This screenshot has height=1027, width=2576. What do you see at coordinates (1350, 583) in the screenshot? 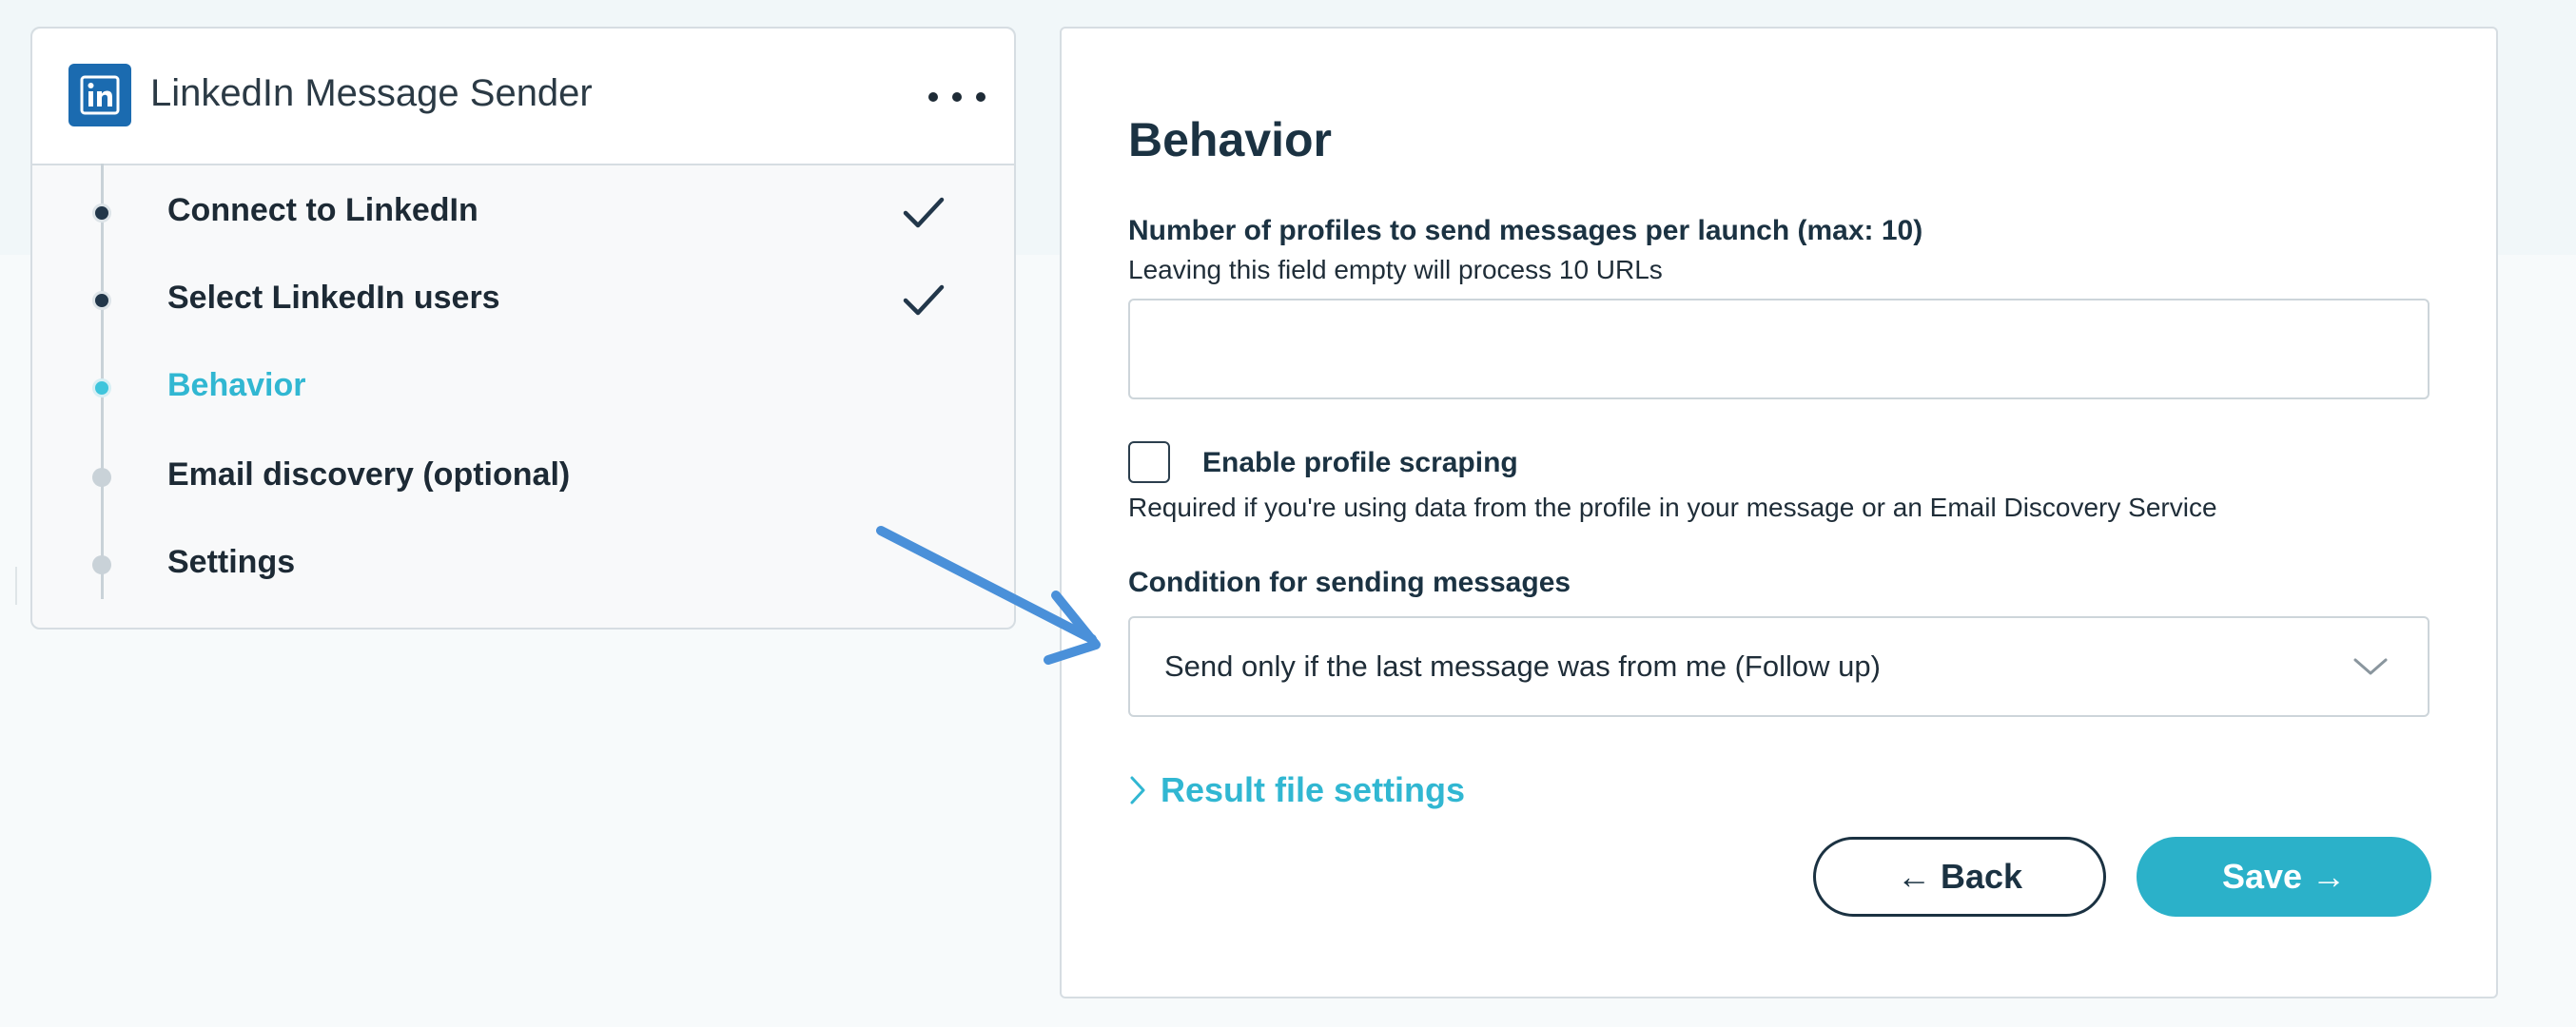
I see `condition-label: Condition for sending messages` at bounding box center [1350, 583].